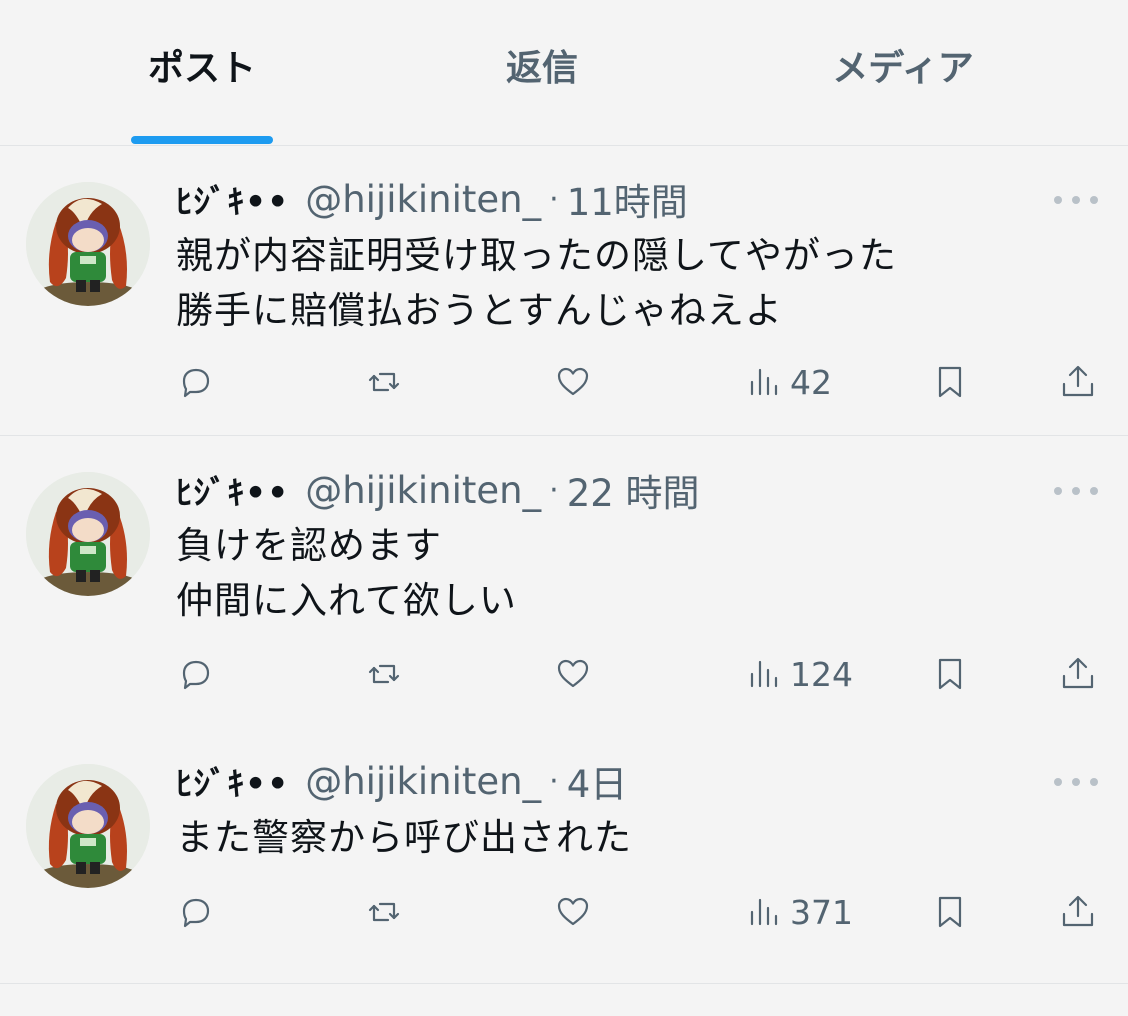 This screenshot has height=1016, width=1128. Describe the element at coordinates (201, 68) in the screenshot. I see `tab-posts-label: ポスト` at that location.